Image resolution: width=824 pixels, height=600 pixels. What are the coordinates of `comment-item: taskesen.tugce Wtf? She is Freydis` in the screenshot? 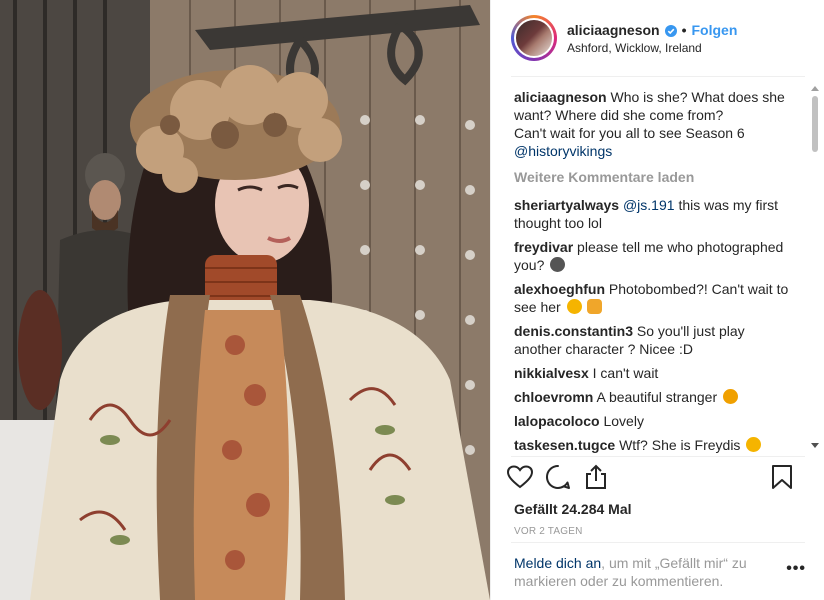 It's located at (654, 445).